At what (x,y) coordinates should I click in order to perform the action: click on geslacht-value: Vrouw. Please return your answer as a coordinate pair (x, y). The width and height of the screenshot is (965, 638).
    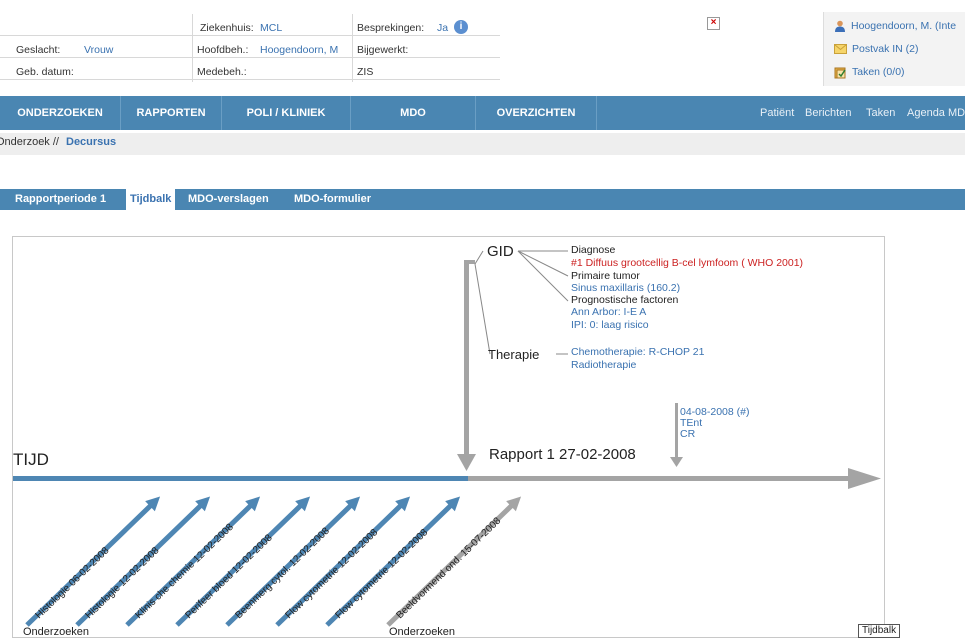
    Looking at the image, I should click on (99, 50).